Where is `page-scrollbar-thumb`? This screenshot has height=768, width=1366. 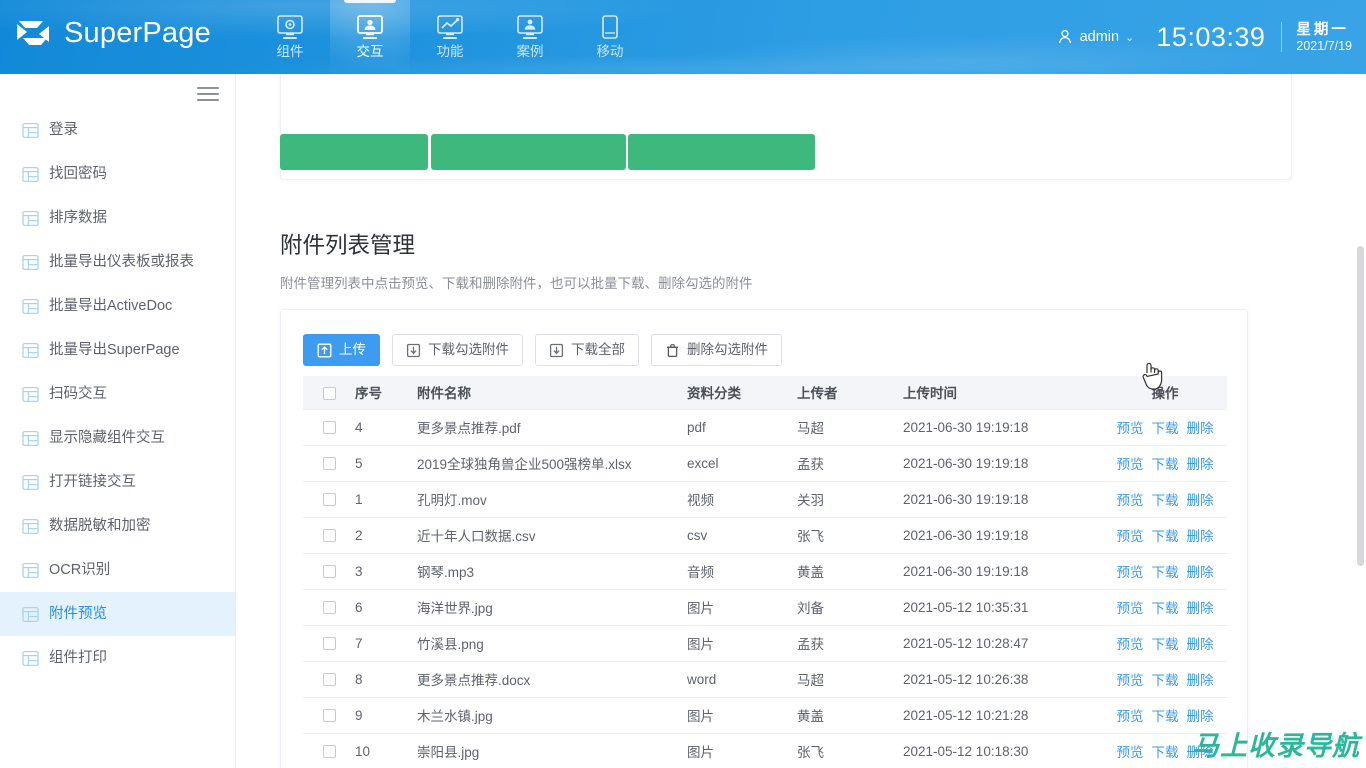 page-scrollbar-thumb is located at coordinates (1360, 406).